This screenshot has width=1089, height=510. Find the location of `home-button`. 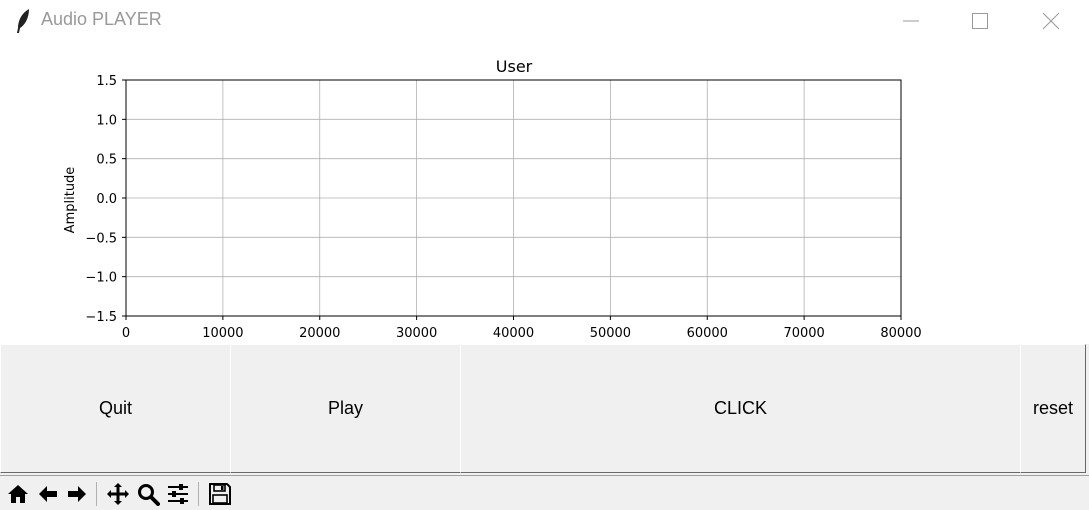

home-button is located at coordinates (17, 493).